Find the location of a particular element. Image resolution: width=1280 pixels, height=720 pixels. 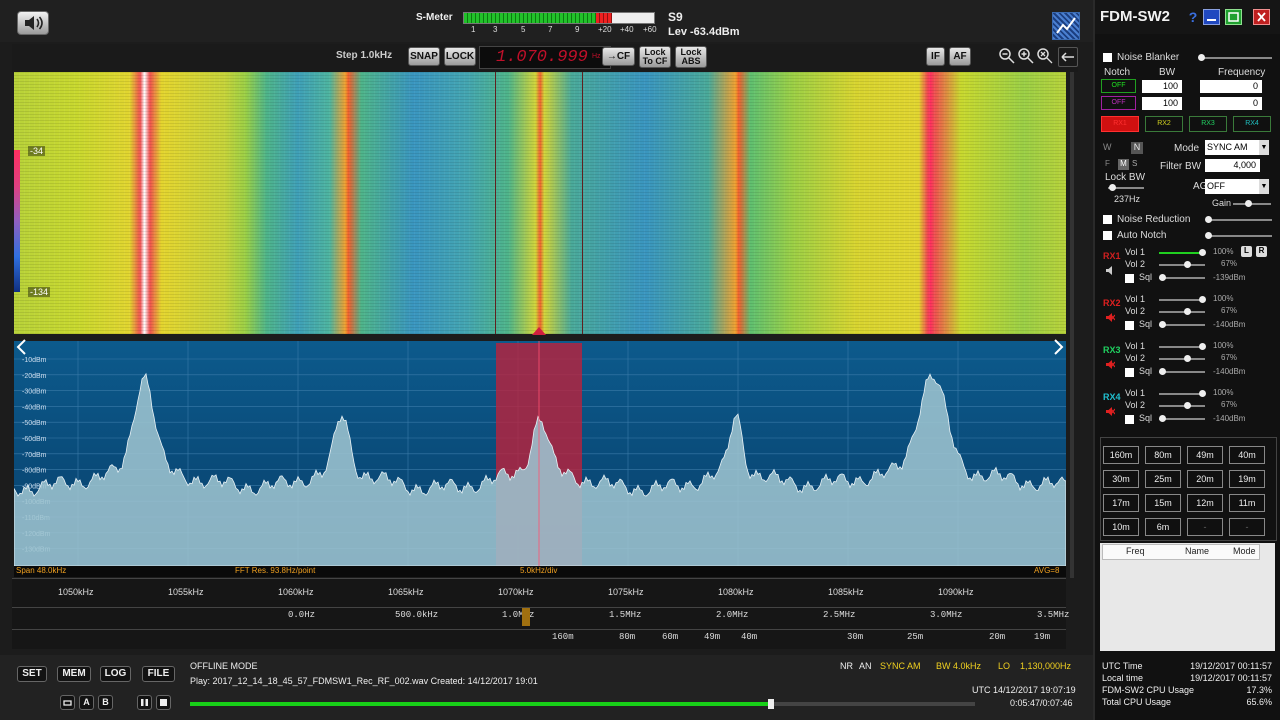

agc-select: OFF ▼ is located at coordinates (1237, 186).